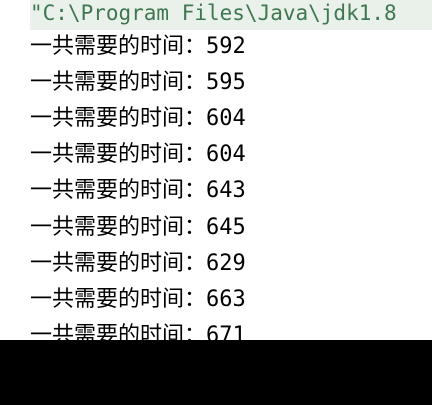  I want to click on output-value: 645, so click(226, 227).